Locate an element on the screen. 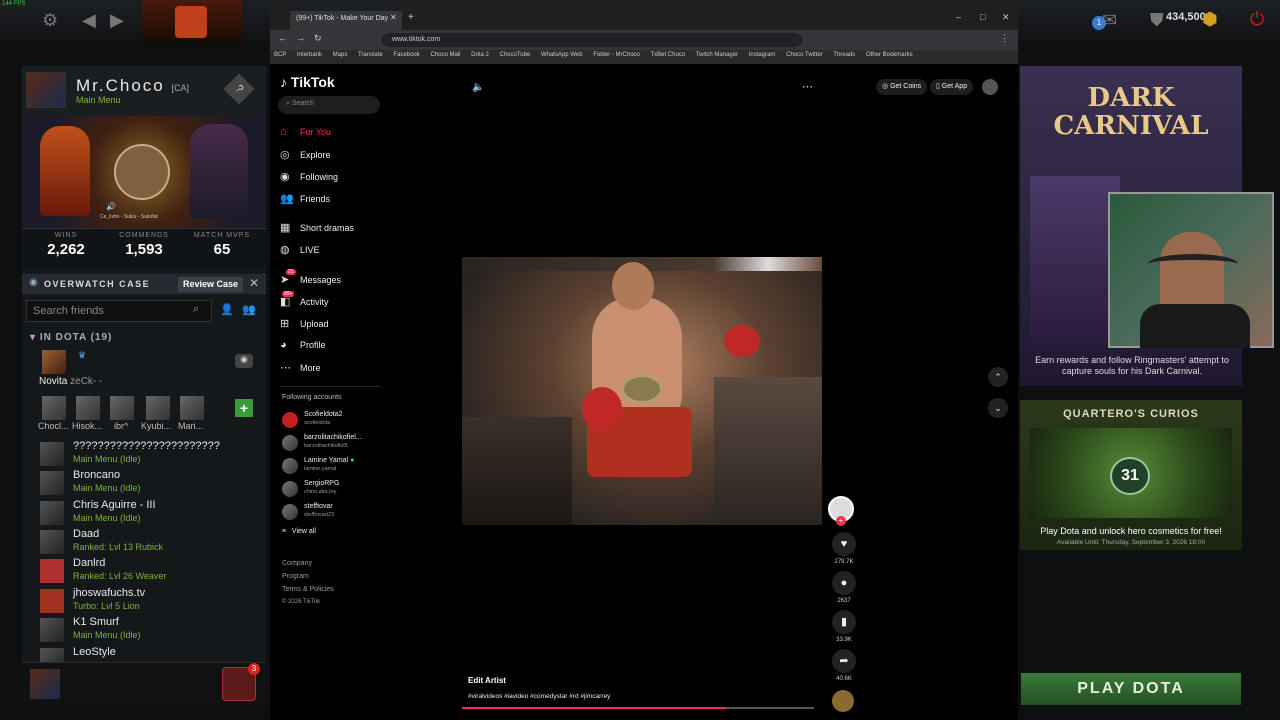  back-arrow-icon: ◀ is located at coordinates (89, 20).